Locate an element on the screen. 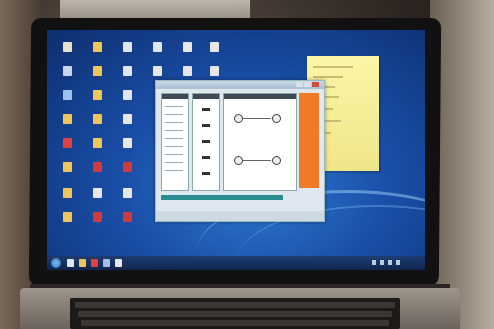 This screenshot has height=329, width=494. highlight-panel is located at coordinates (309, 140).